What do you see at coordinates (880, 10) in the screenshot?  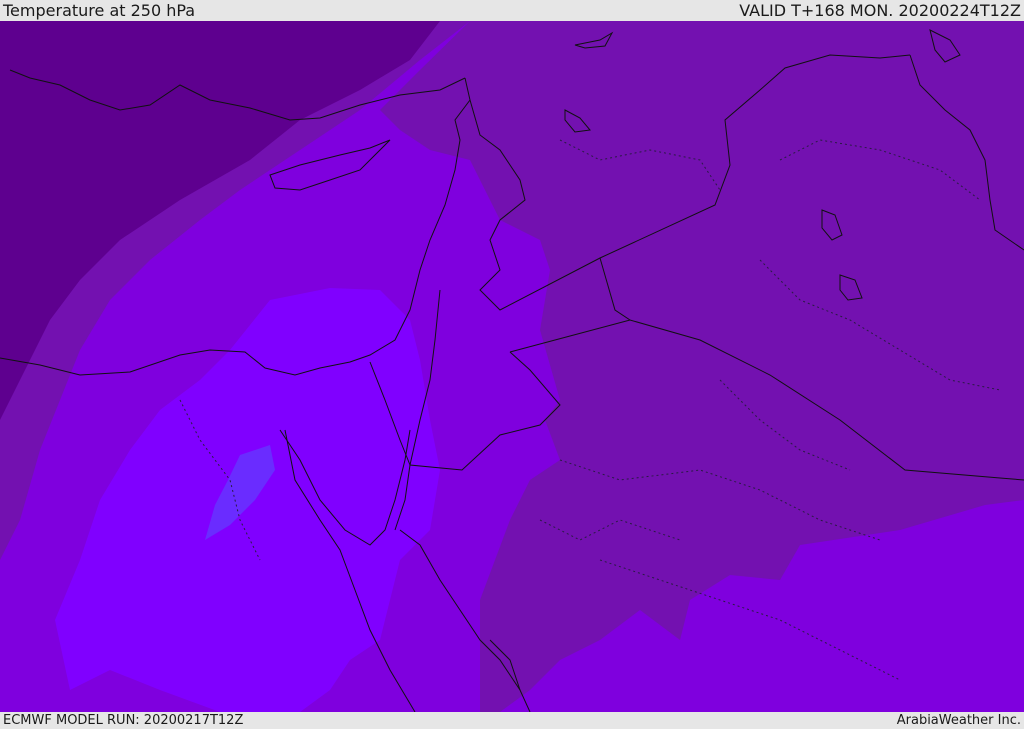 I see `valid-time-label: VALID T+168 MON. 20200224T12Z` at bounding box center [880, 10].